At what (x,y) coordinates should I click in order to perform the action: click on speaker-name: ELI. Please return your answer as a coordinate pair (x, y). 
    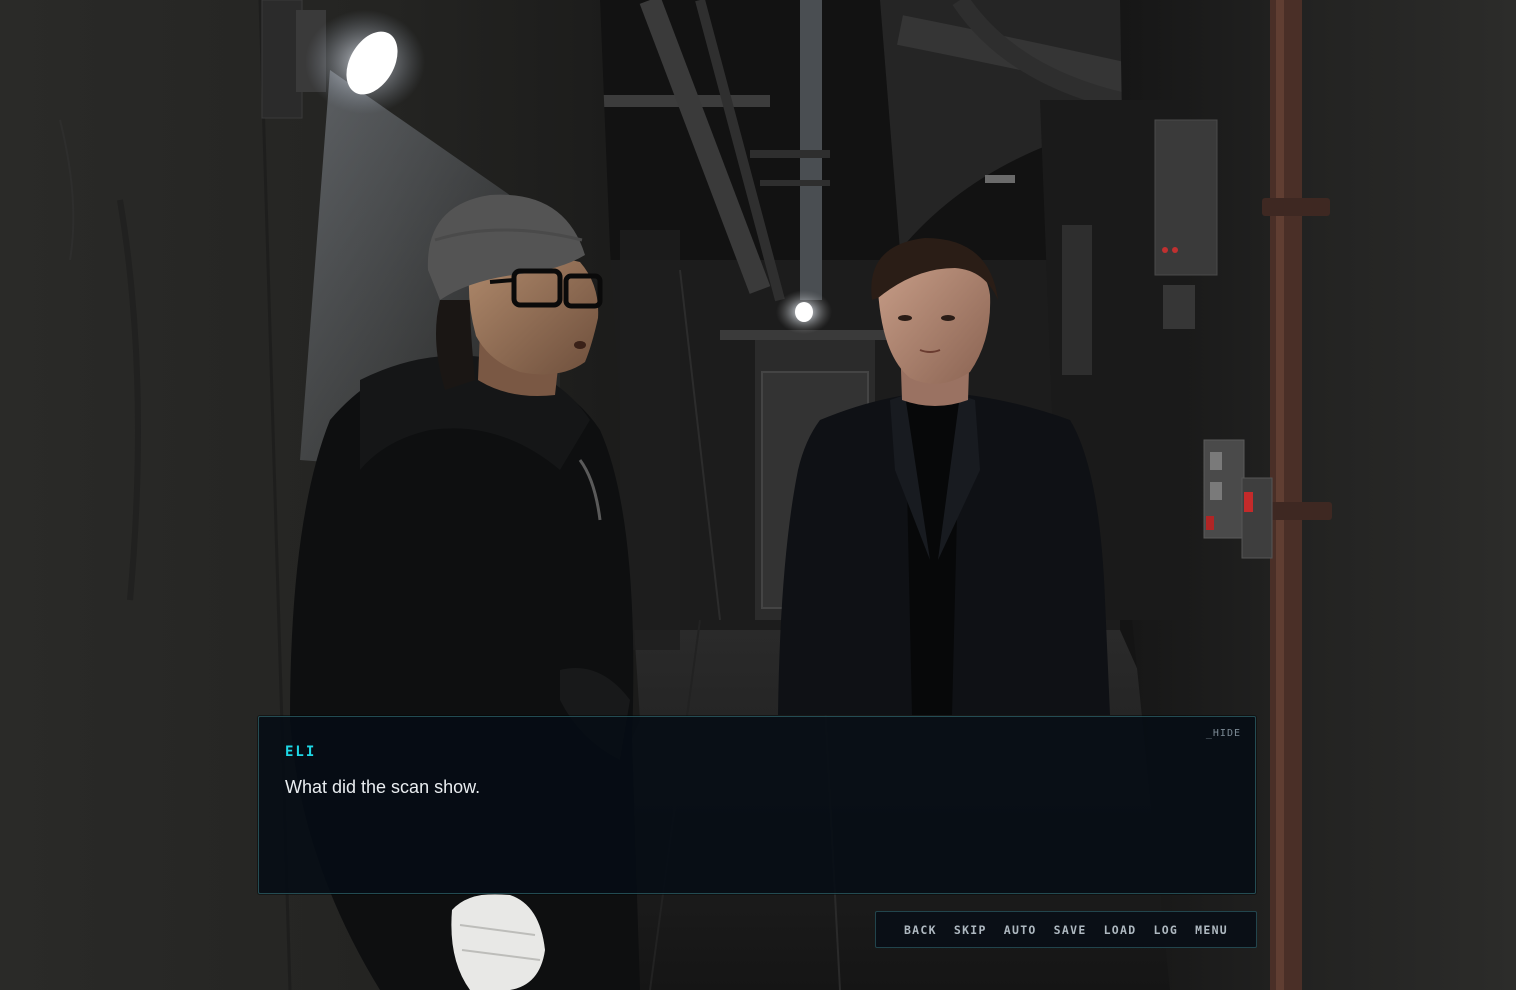
    Looking at the image, I should click on (301, 752).